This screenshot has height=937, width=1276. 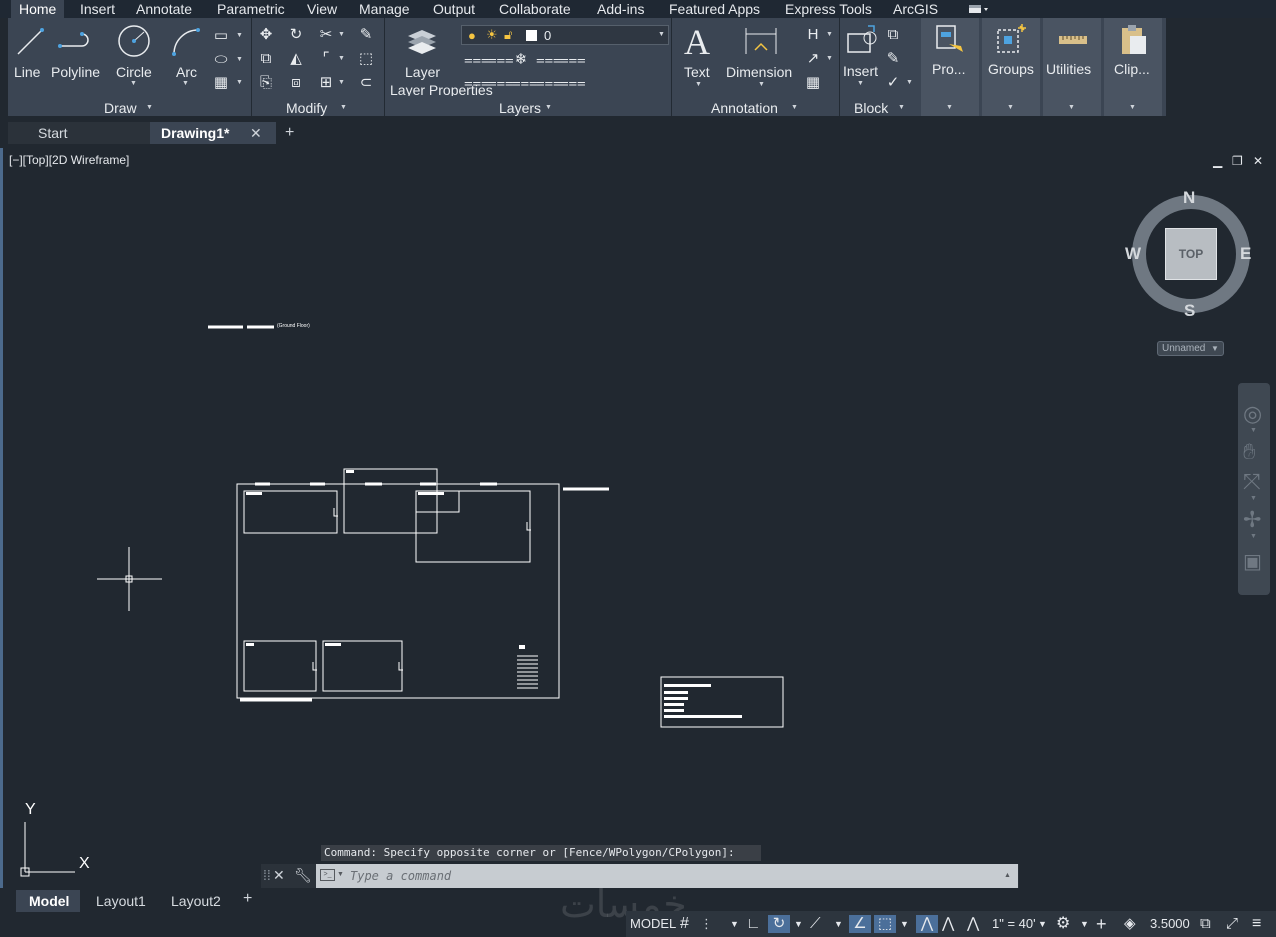 I want to click on model-tab-label: Model, so click(x=49, y=901).